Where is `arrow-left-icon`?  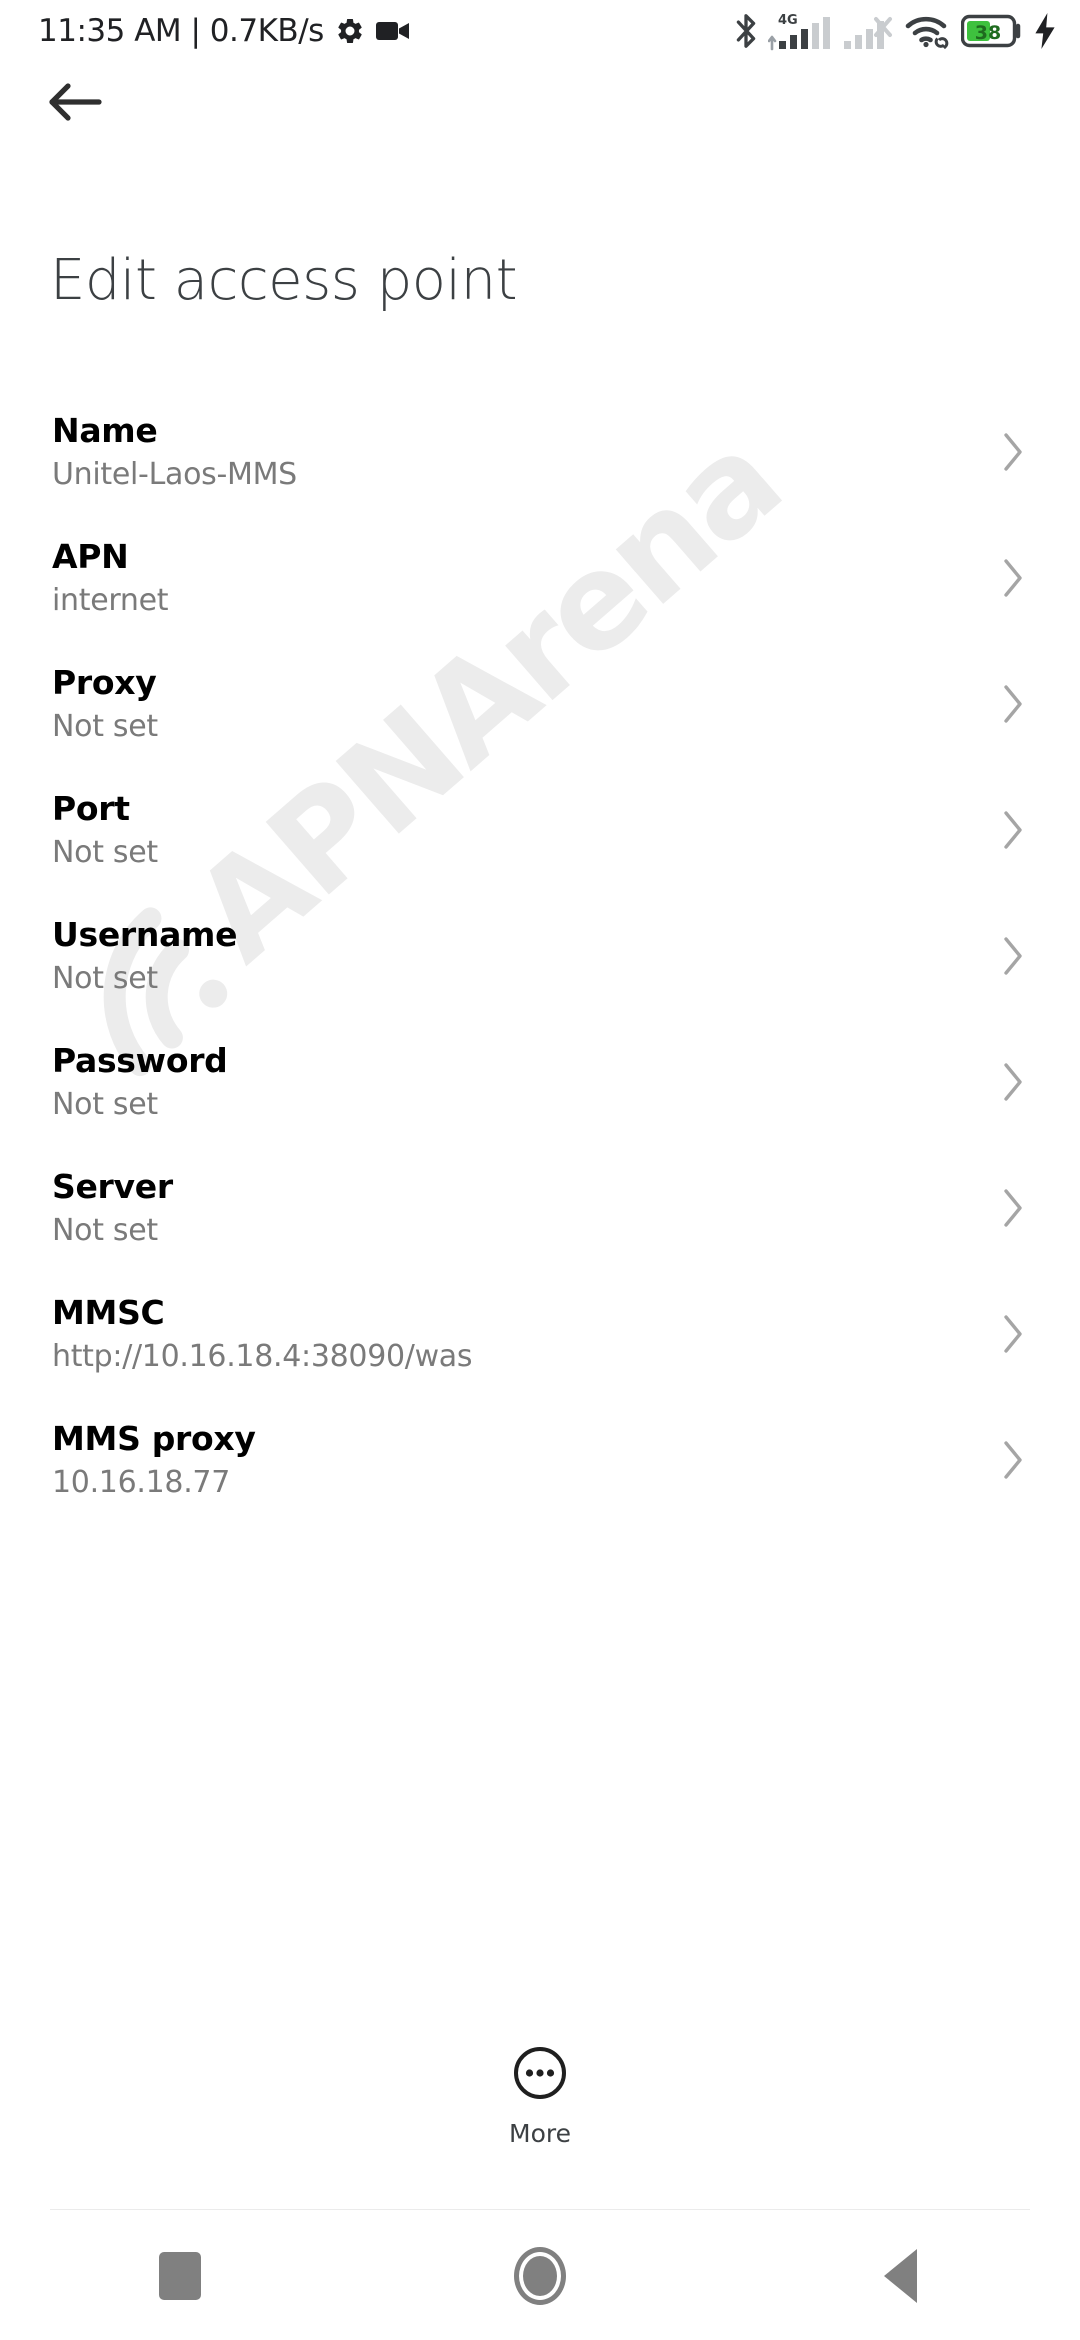 arrow-left-icon is located at coordinates (76, 104).